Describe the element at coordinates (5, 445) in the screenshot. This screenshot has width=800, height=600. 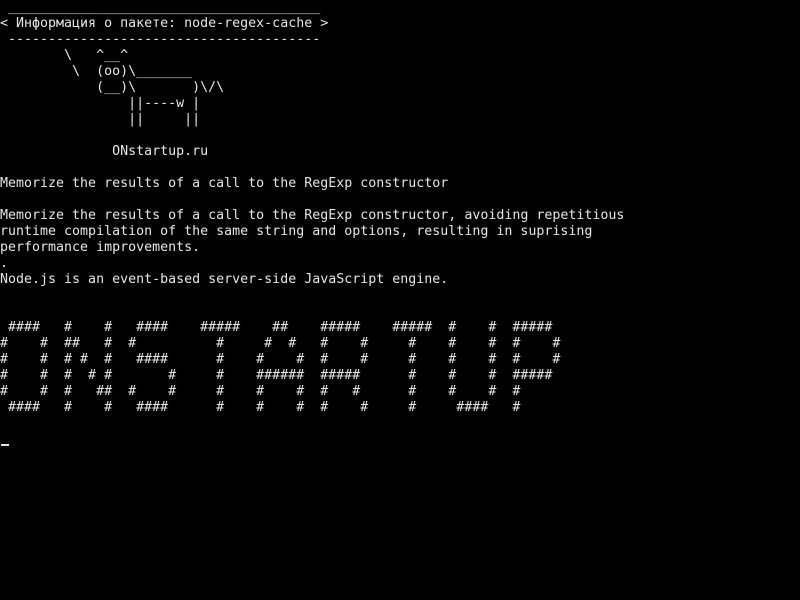
I see `terminal-cursor` at that location.